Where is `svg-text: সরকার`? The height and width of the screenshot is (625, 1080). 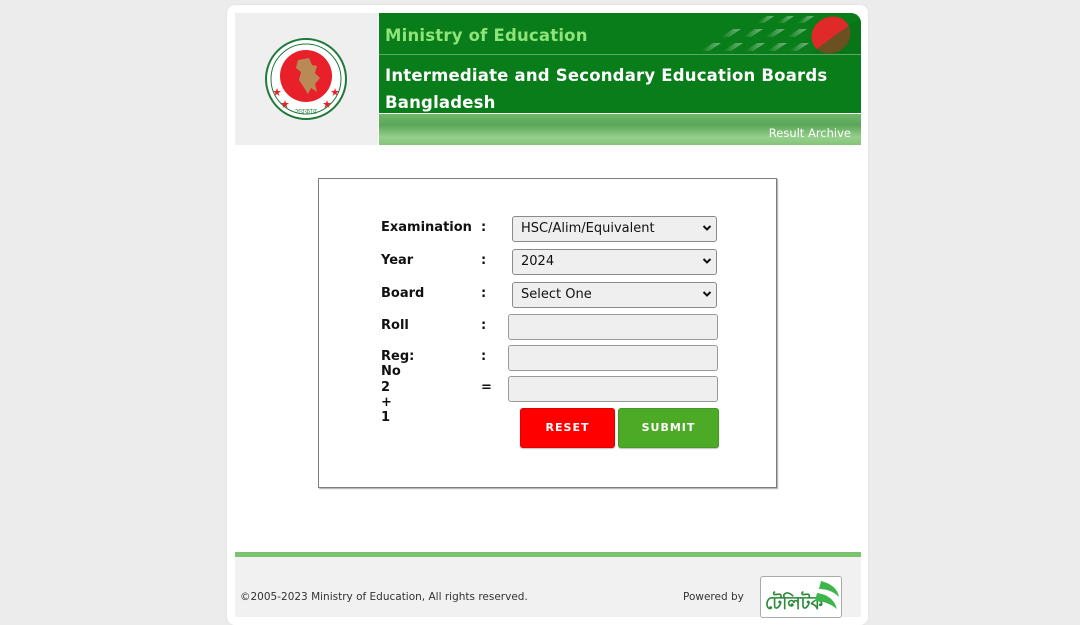
svg-text: সরকার is located at coordinates (306, 111).